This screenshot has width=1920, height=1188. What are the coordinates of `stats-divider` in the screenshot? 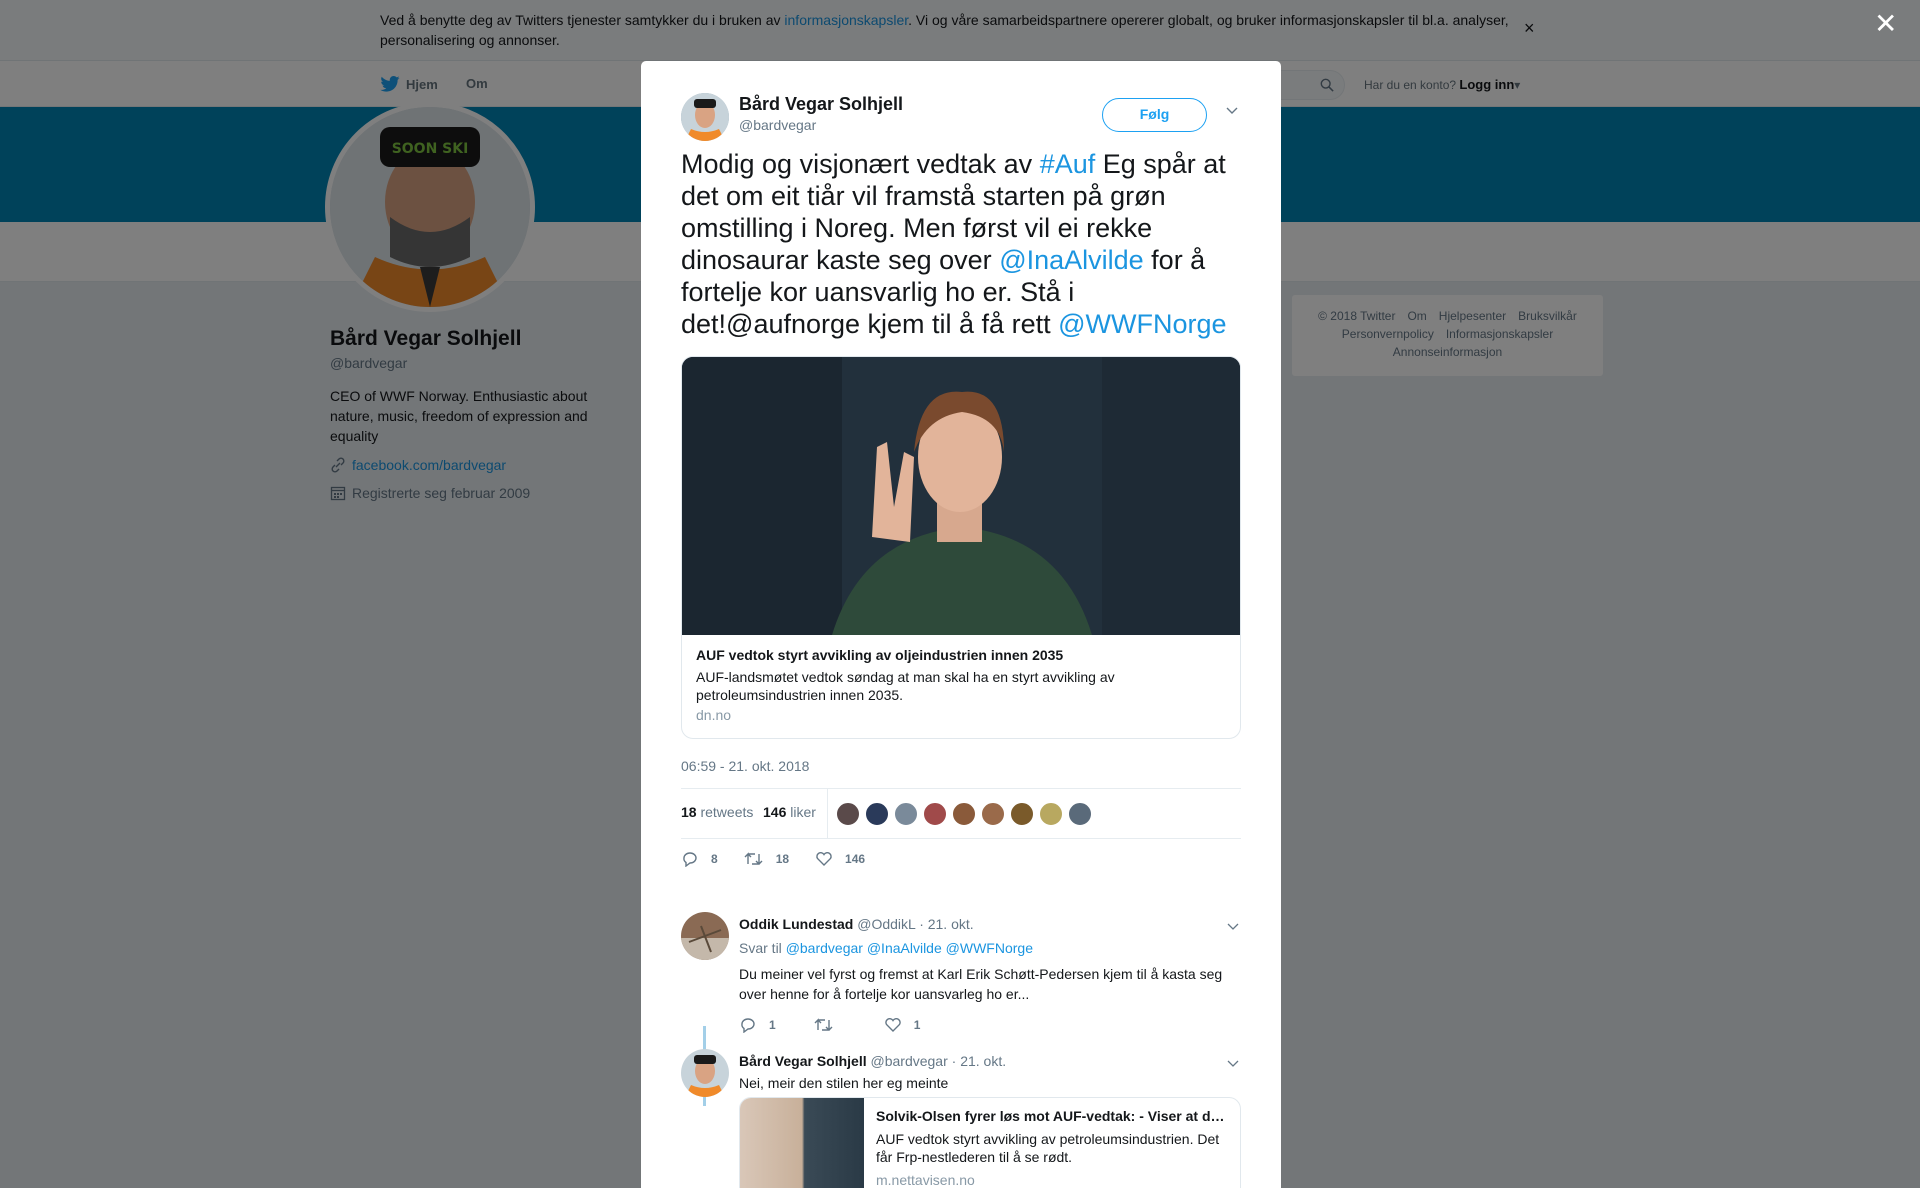 It's located at (827, 814).